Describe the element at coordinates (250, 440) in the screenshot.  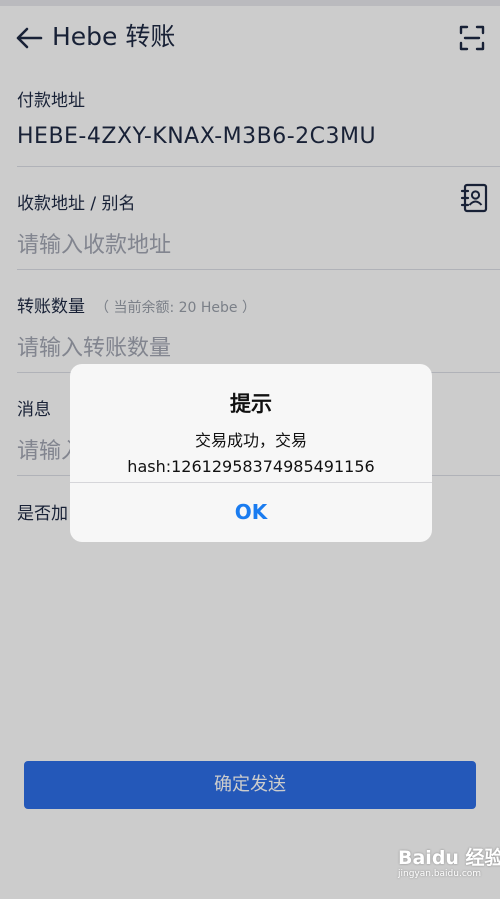
I see `dialog-message-line1: 交易成功，交易` at that location.